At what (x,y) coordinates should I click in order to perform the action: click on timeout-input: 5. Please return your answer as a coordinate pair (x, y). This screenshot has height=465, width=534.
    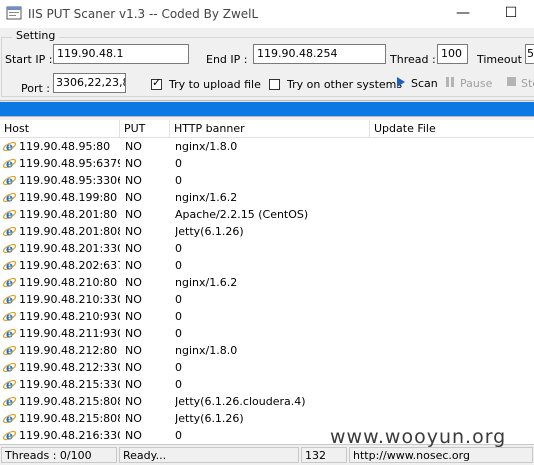
    Looking at the image, I should click on (529, 54).